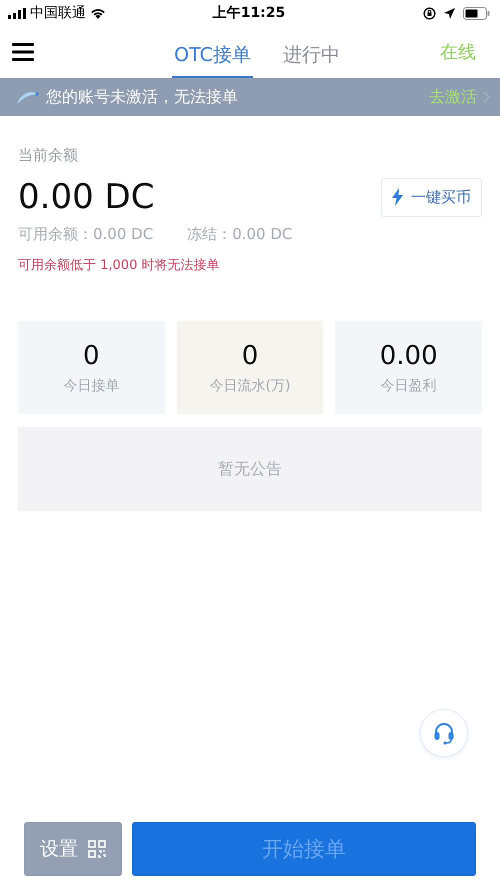 This screenshot has width=500, height=889. I want to click on clock-time: 上午11:25, so click(249, 13).